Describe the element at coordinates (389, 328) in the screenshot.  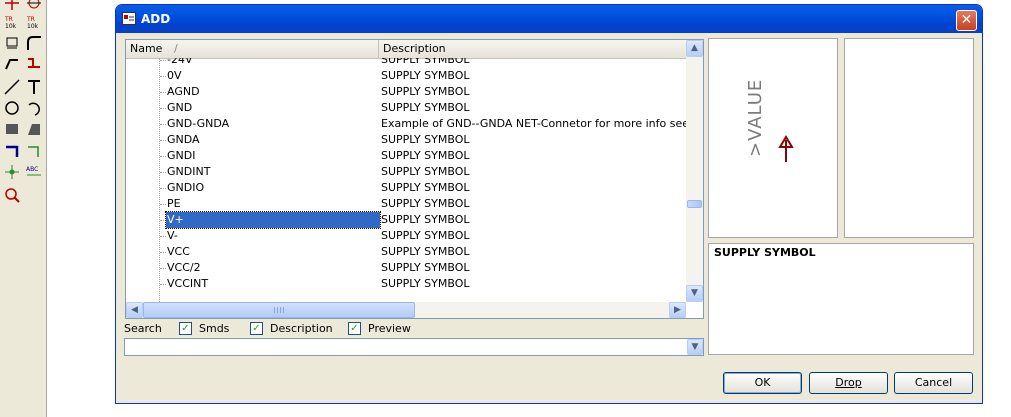
I see `preview-label: Preview` at that location.